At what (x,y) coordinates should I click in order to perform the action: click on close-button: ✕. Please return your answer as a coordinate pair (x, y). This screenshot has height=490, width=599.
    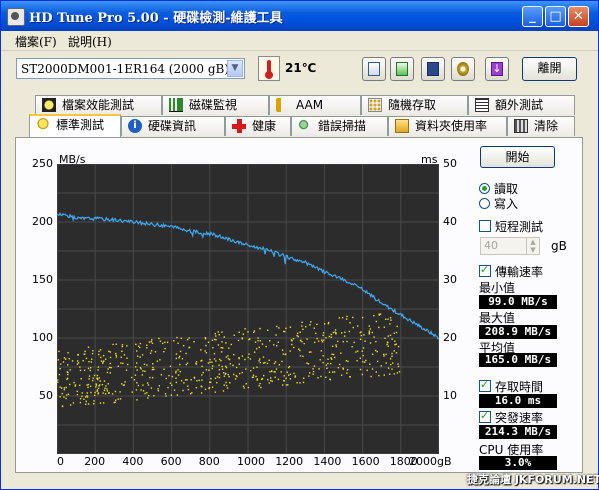
    Looking at the image, I should click on (578, 16).